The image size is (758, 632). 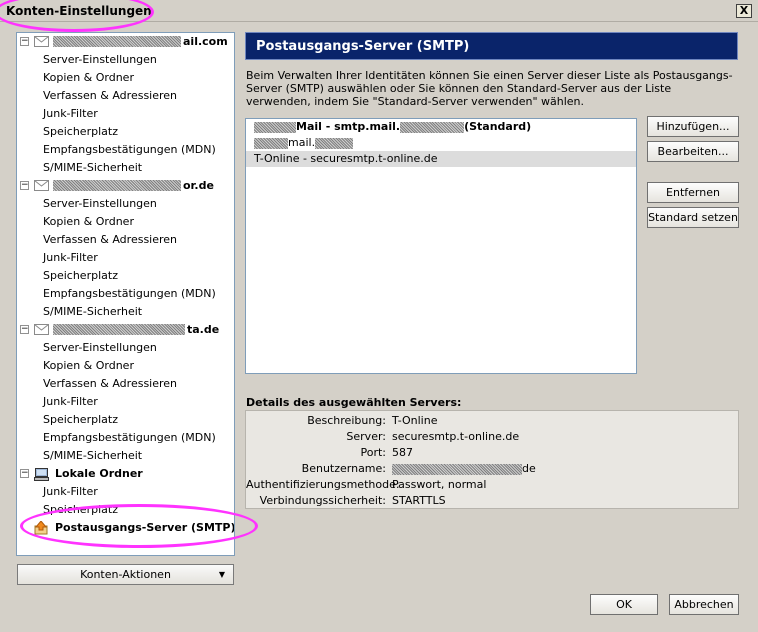 What do you see at coordinates (704, 604) in the screenshot?
I see `cancel-button: Abbrechen` at bounding box center [704, 604].